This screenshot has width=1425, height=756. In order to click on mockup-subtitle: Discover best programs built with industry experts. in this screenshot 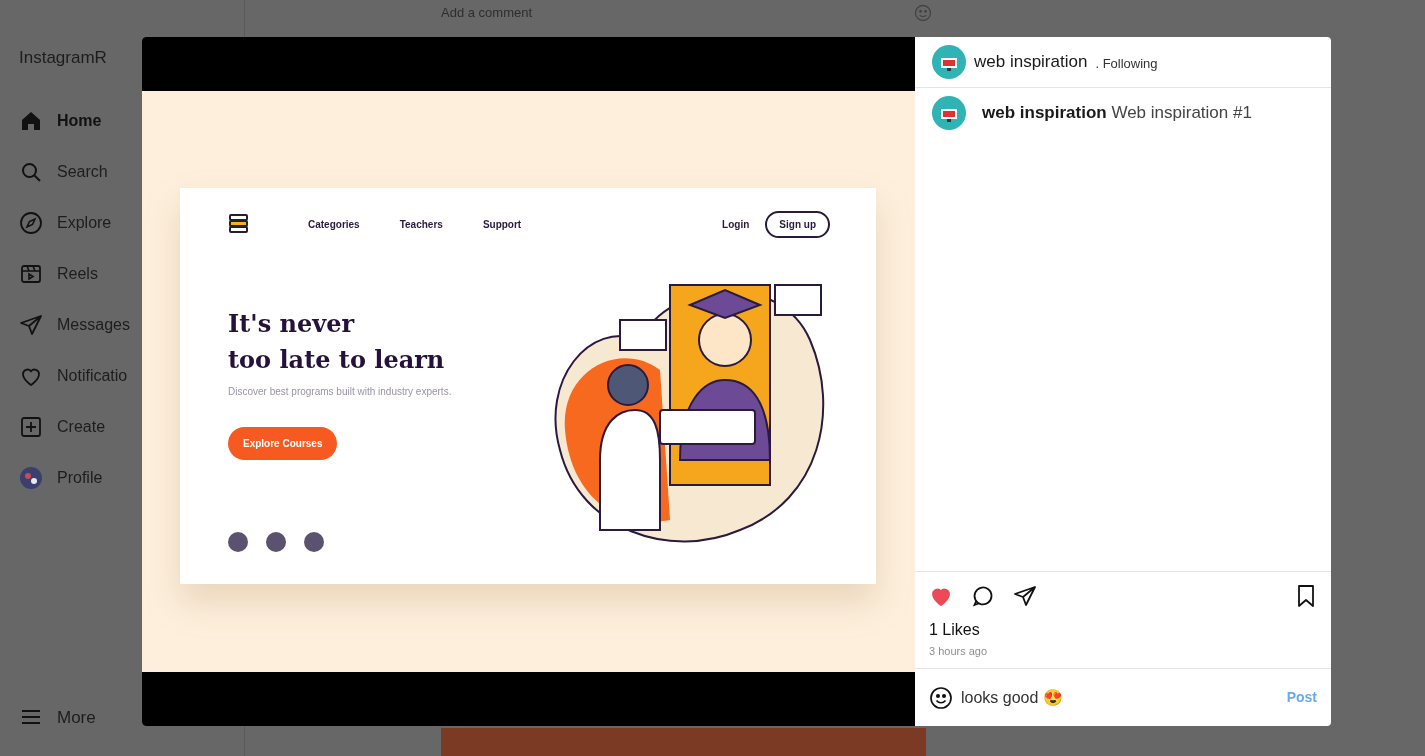, I will do `click(340, 392)`.